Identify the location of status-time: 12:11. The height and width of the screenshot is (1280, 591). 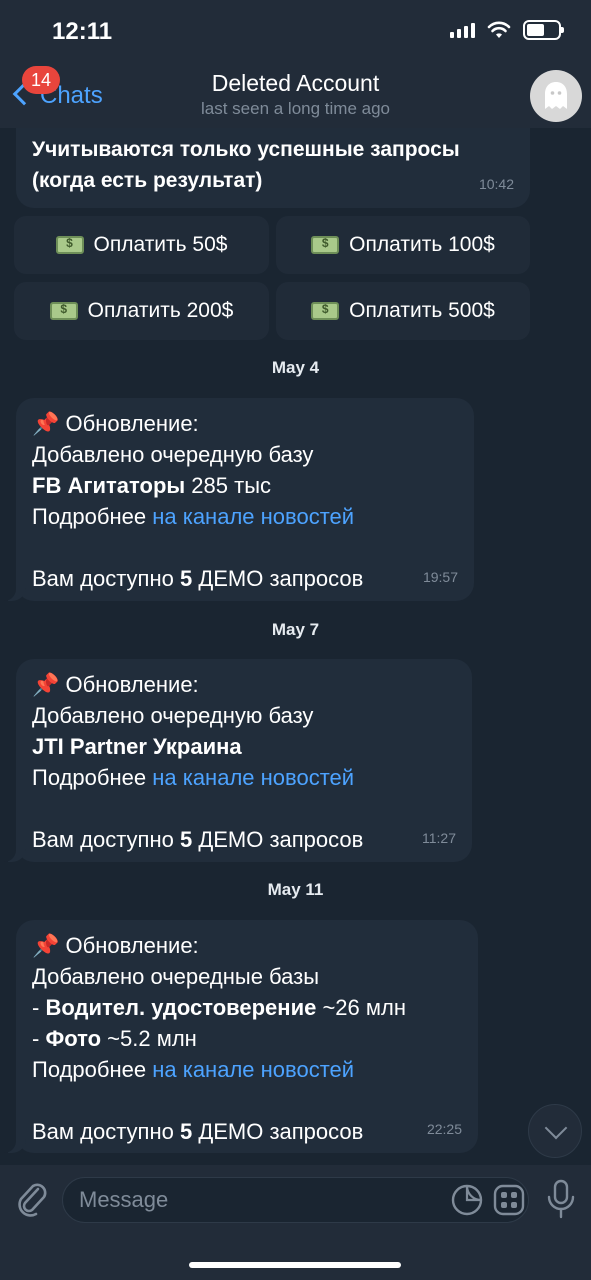
(82, 31).